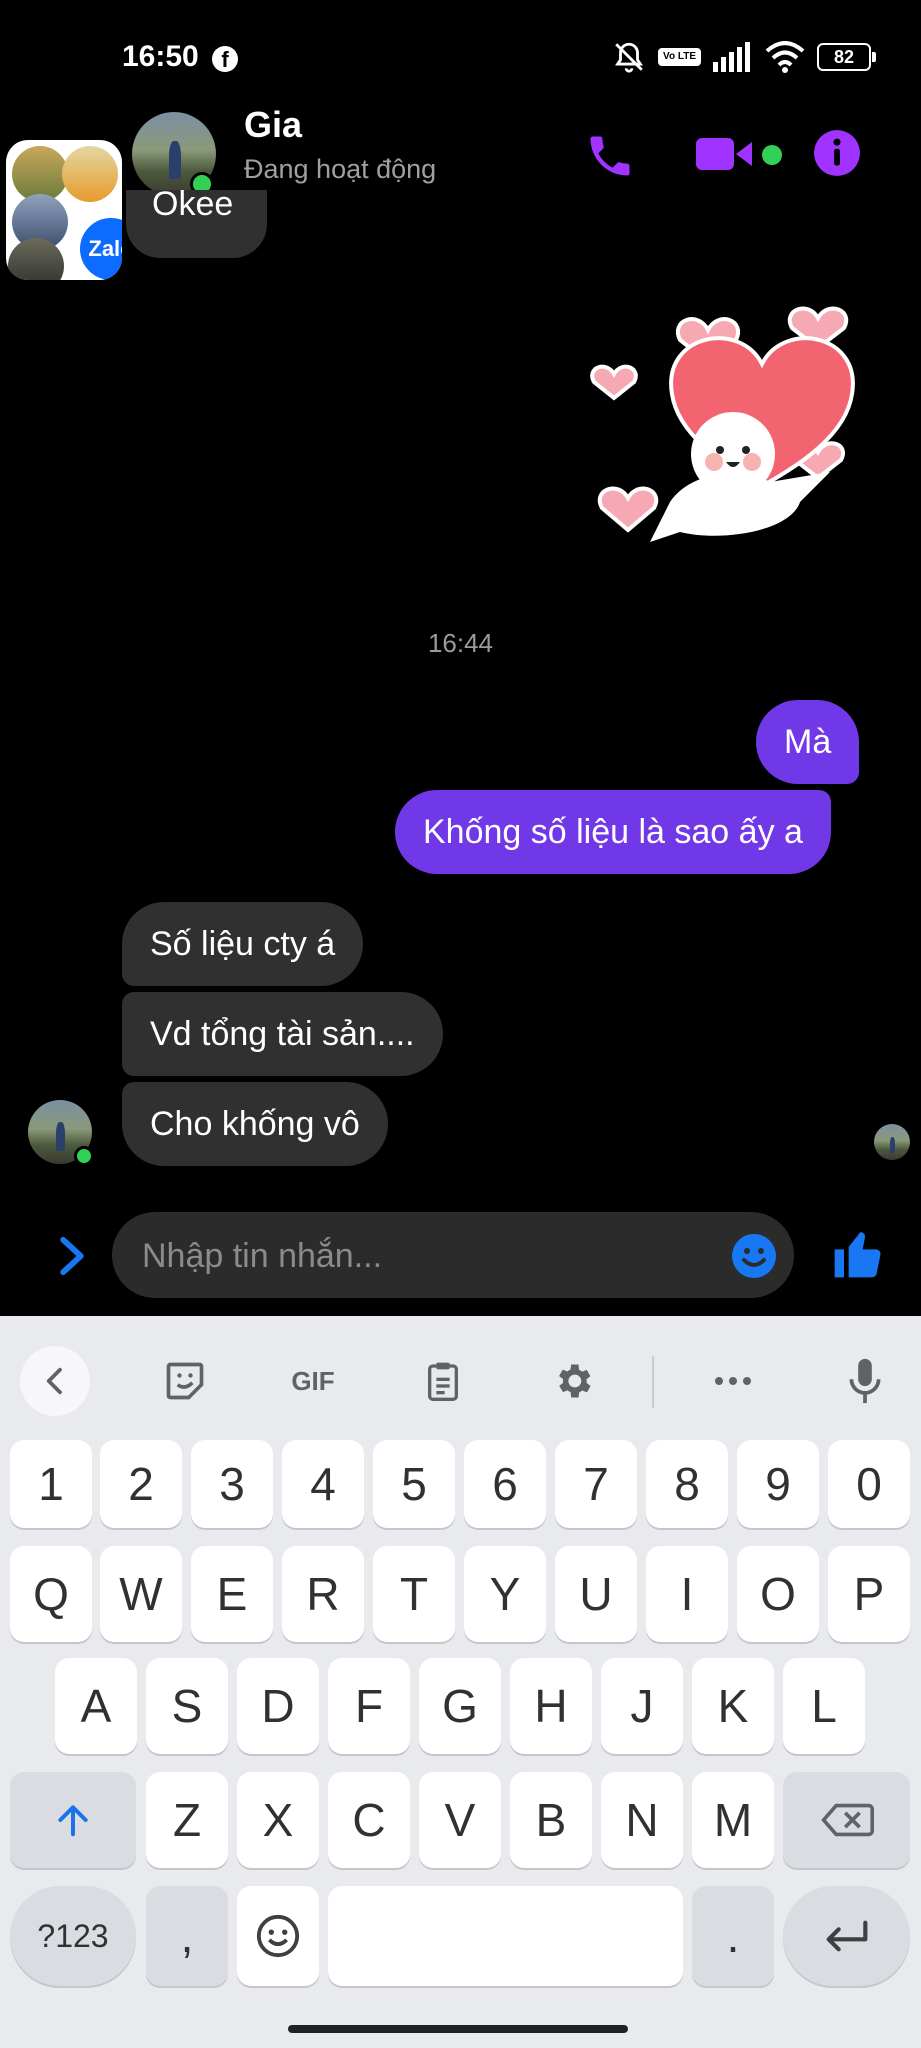  I want to click on toolbar-divider, so click(653, 1382).